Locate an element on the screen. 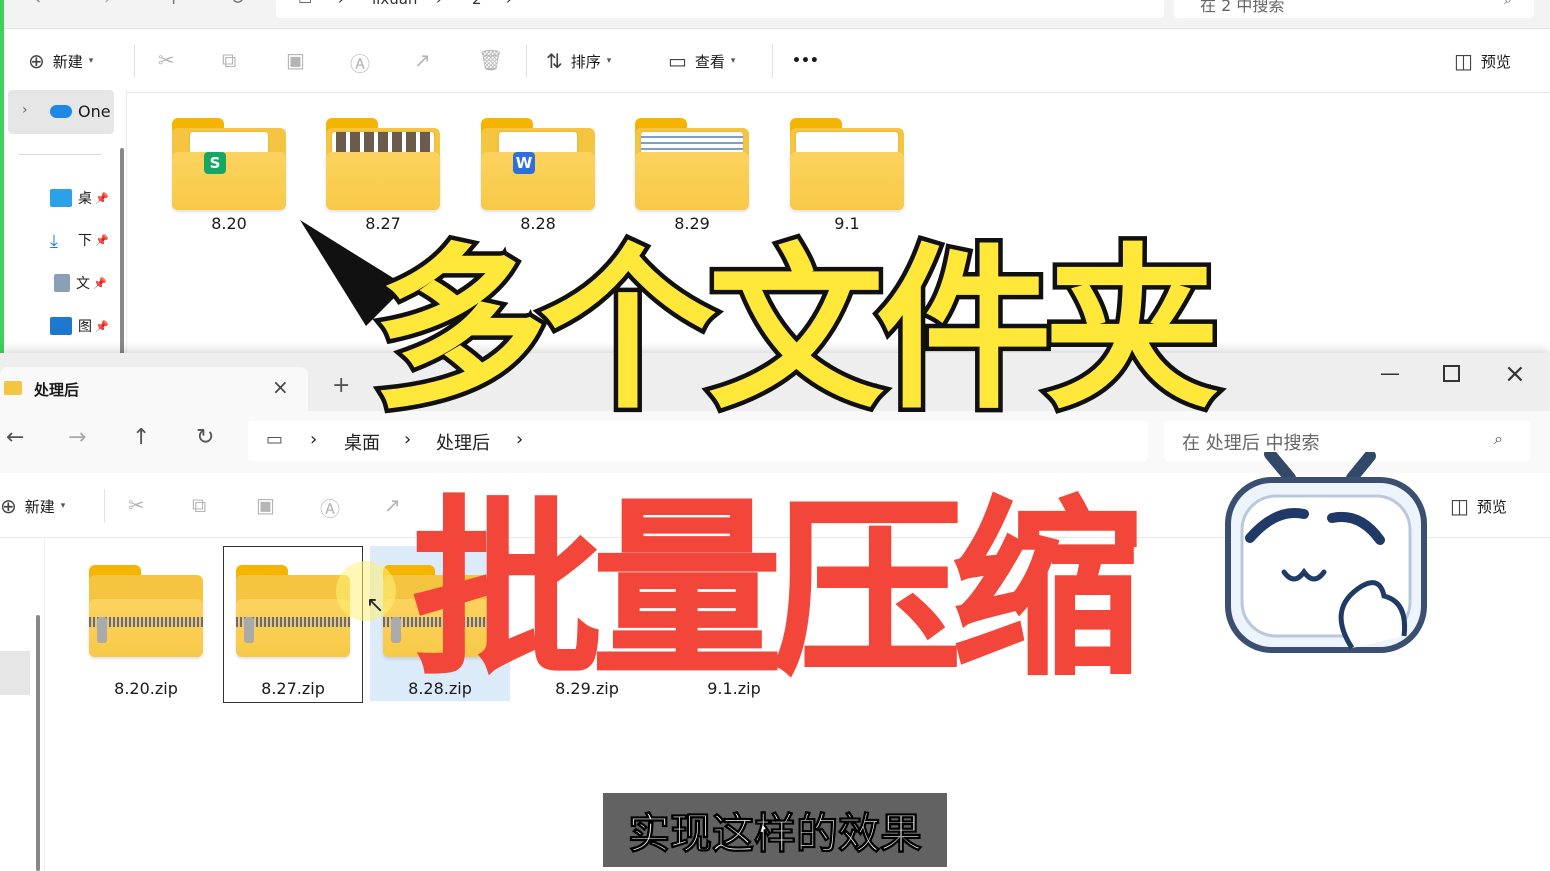 This screenshot has width=1550, height=871. sort-icon: ⇅ is located at coordinates (554, 61).